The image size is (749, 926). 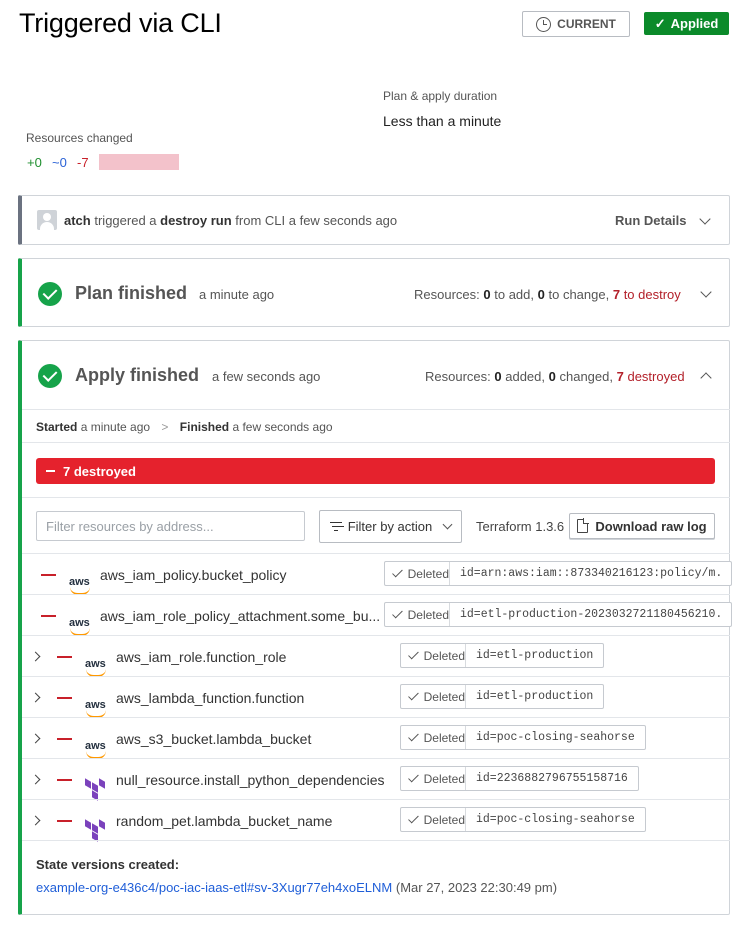 I want to click on duration-label: Plan & apply duration, so click(x=440, y=96).